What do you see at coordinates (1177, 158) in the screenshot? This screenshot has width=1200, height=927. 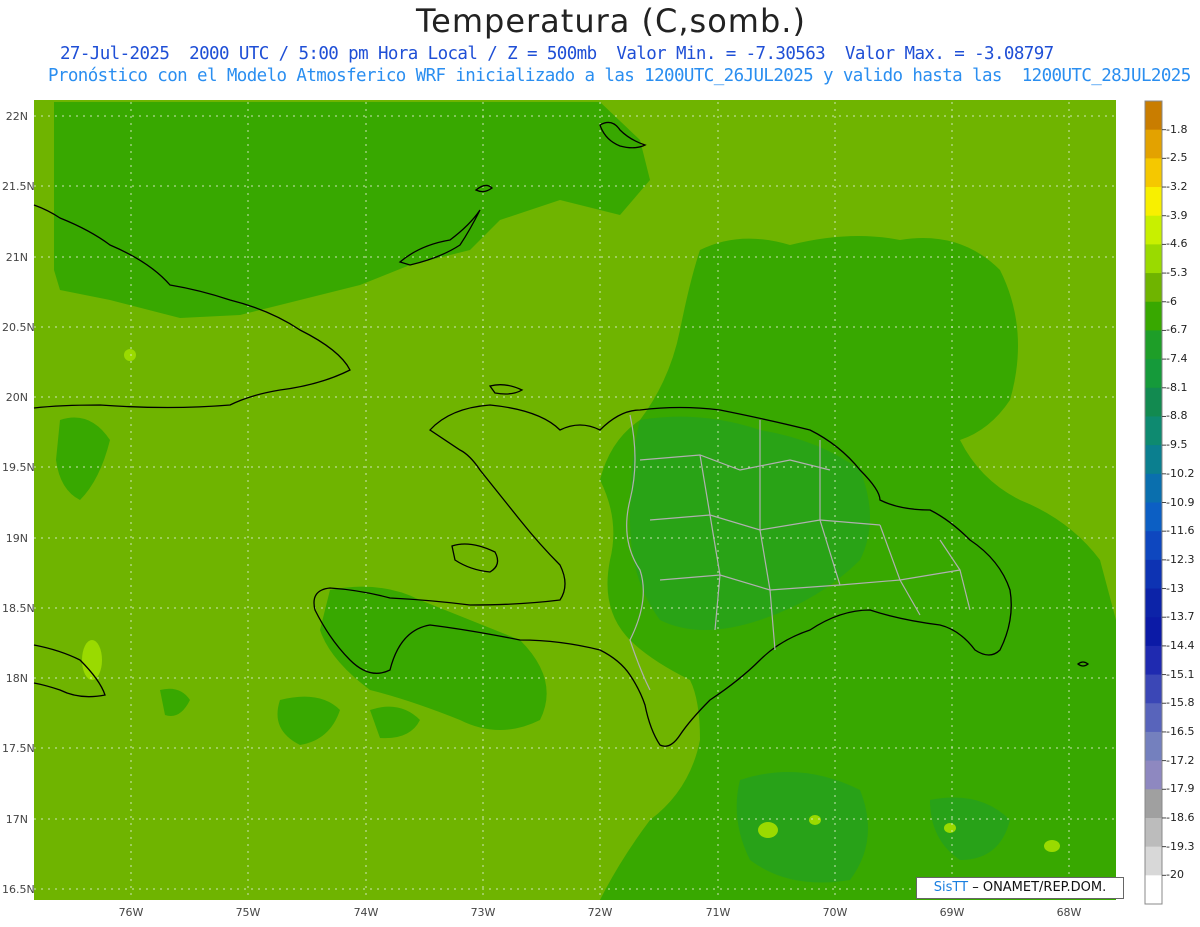 I see `color-scale-label: -2.5` at bounding box center [1177, 158].